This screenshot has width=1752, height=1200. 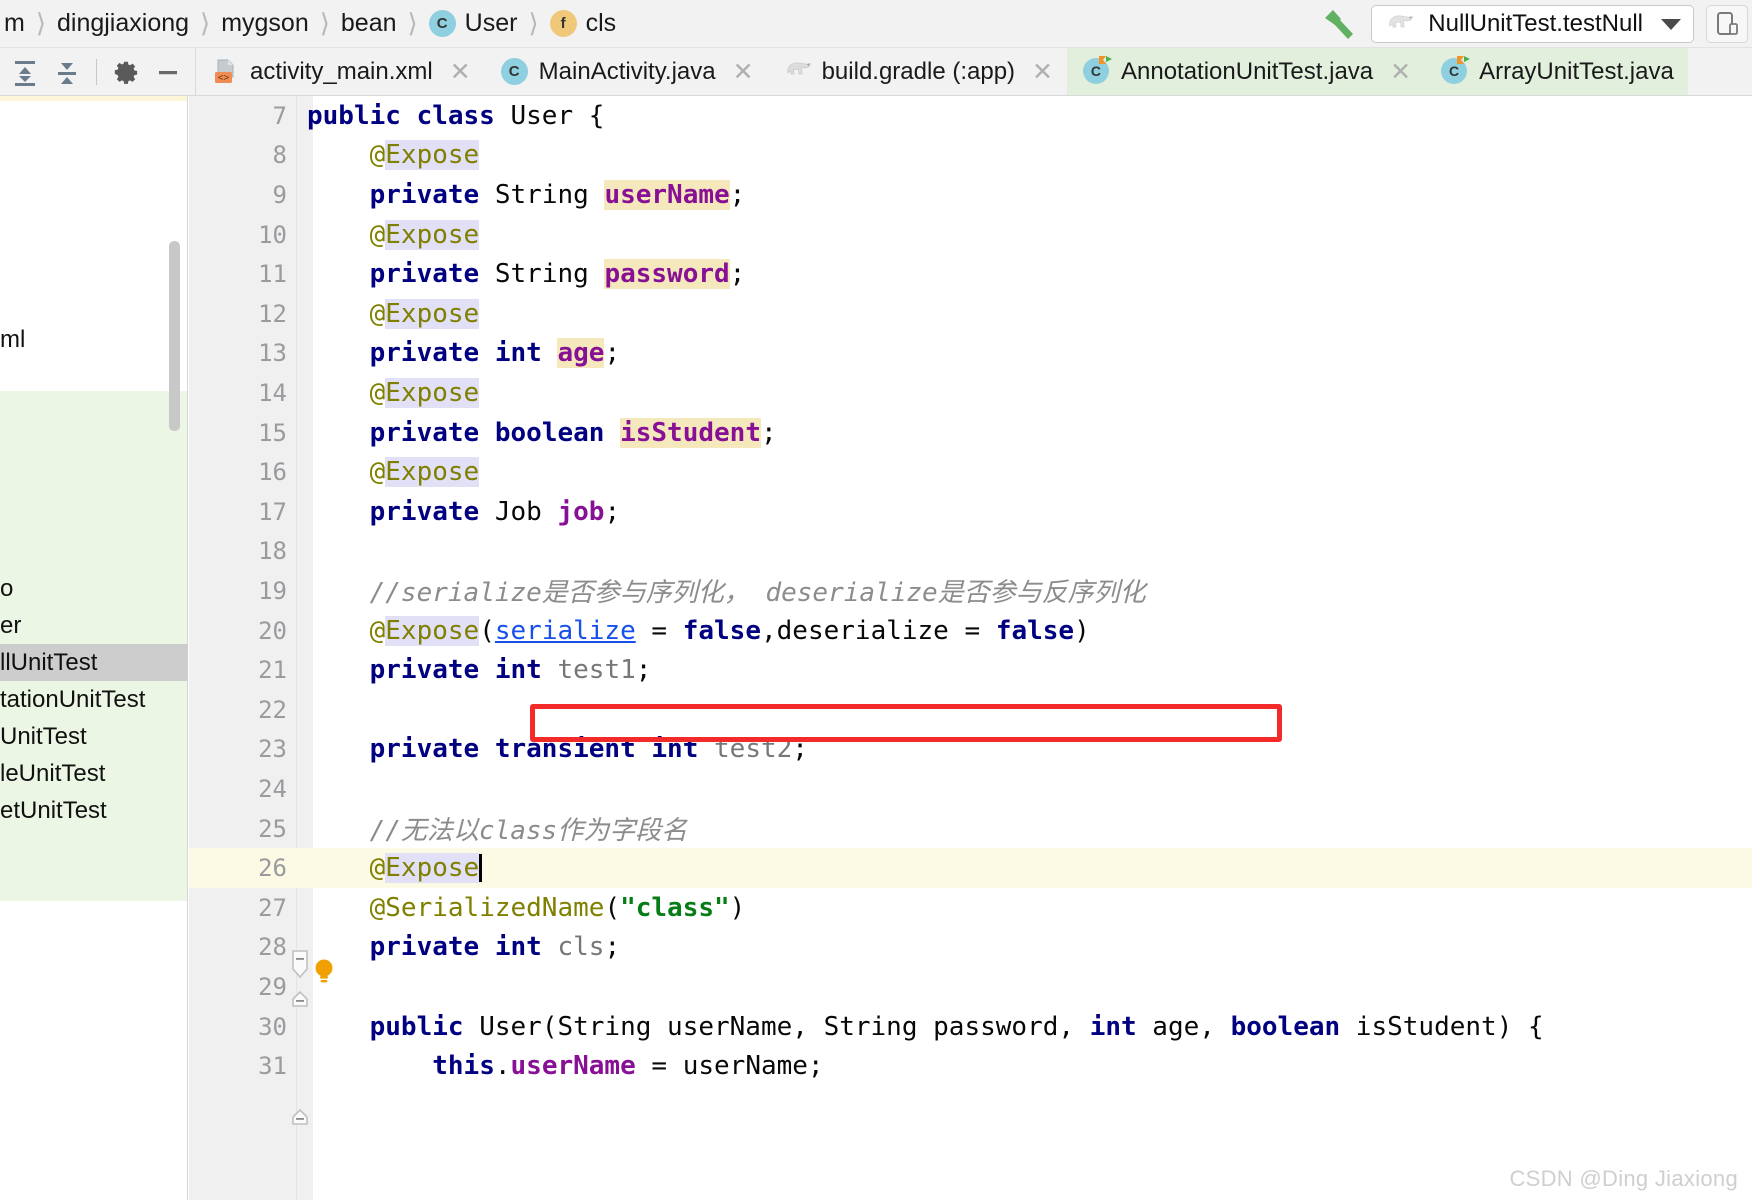 I want to click on code-line: 21 private int test1;, so click(x=970, y=670).